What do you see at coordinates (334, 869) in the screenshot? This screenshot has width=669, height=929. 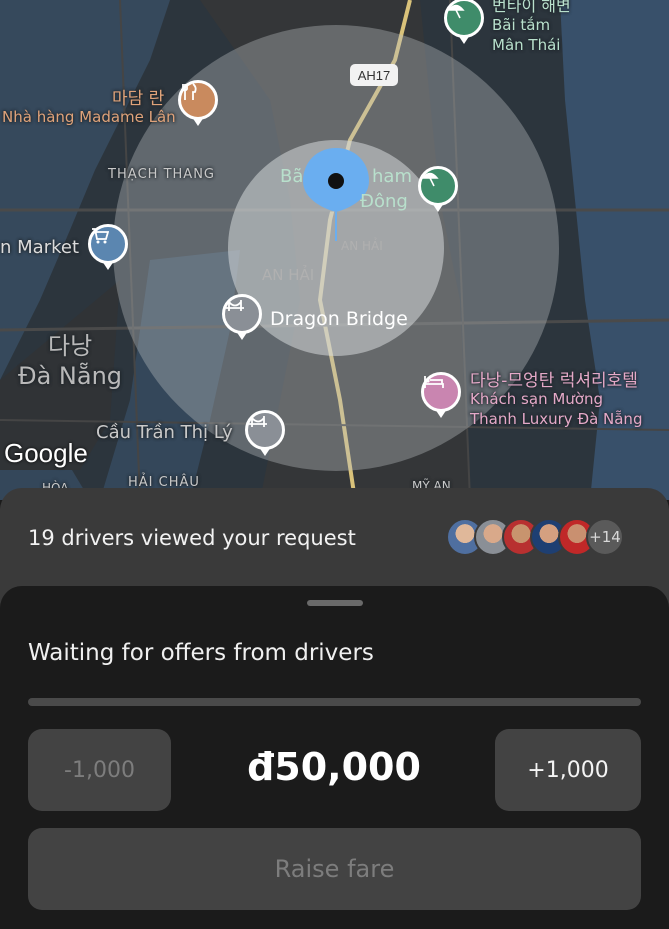 I see `raise-fare-button: Raise fare` at bounding box center [334, 869].